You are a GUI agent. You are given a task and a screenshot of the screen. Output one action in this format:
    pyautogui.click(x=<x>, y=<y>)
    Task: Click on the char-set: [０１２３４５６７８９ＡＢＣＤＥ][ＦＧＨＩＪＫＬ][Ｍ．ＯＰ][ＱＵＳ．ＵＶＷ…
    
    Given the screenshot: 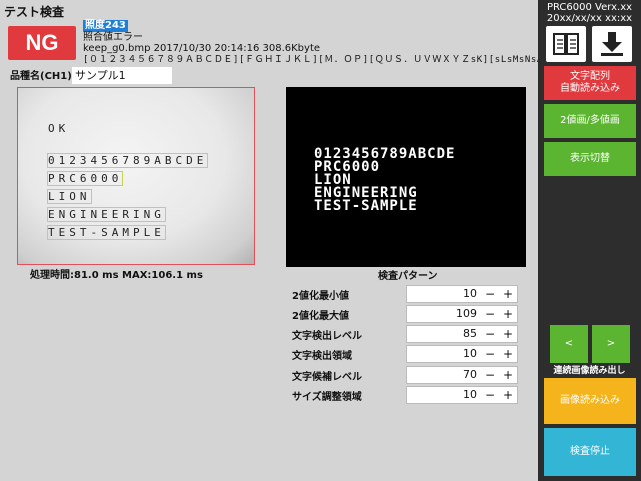 What is the action you would take?
    pyautogui.click(x=319, y=60)
    